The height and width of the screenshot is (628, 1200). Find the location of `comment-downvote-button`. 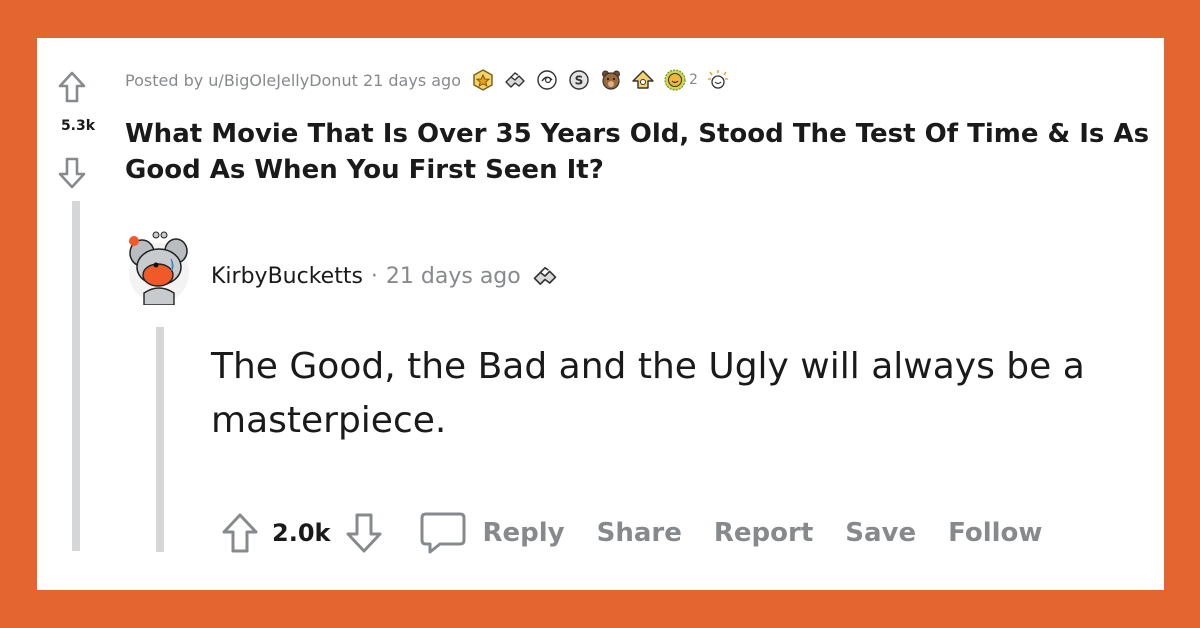

comment-downvote-button is located at coordinates (364, 533).